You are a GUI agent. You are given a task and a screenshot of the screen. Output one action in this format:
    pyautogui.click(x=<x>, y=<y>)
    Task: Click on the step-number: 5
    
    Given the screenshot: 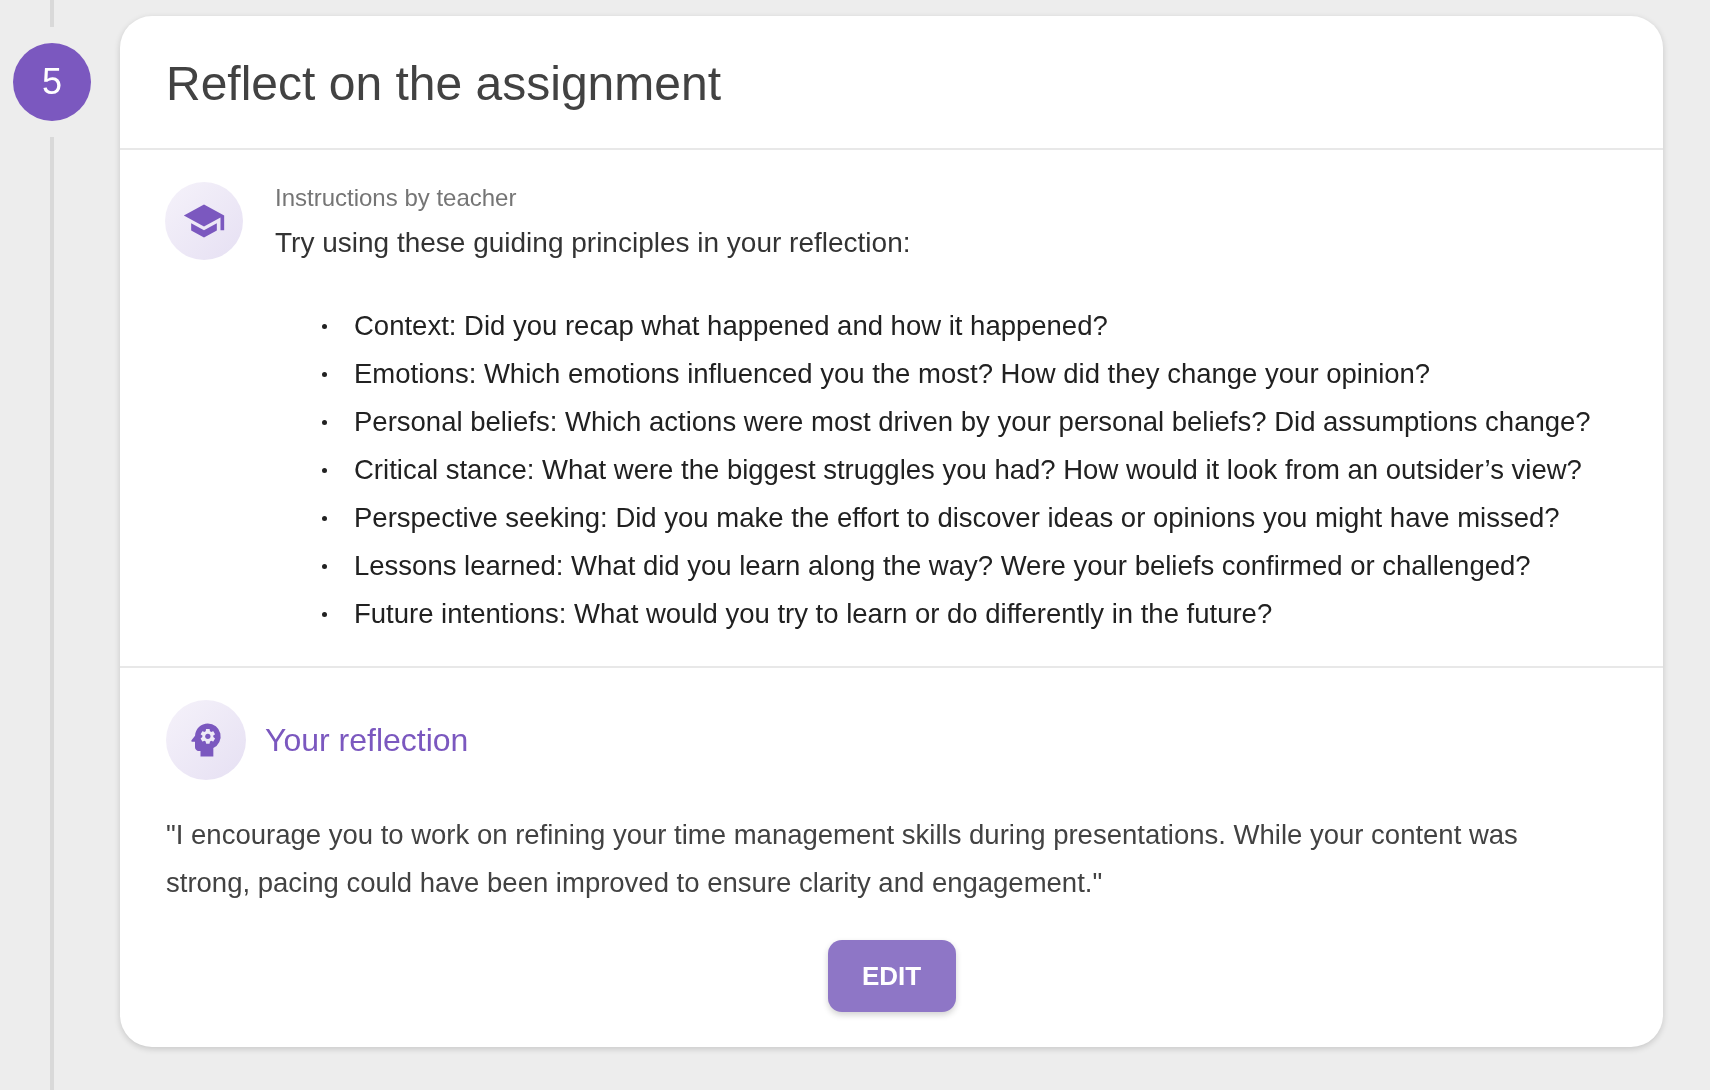 What is the action you would take?
    pyautogui.click(x=52, y=82)
    